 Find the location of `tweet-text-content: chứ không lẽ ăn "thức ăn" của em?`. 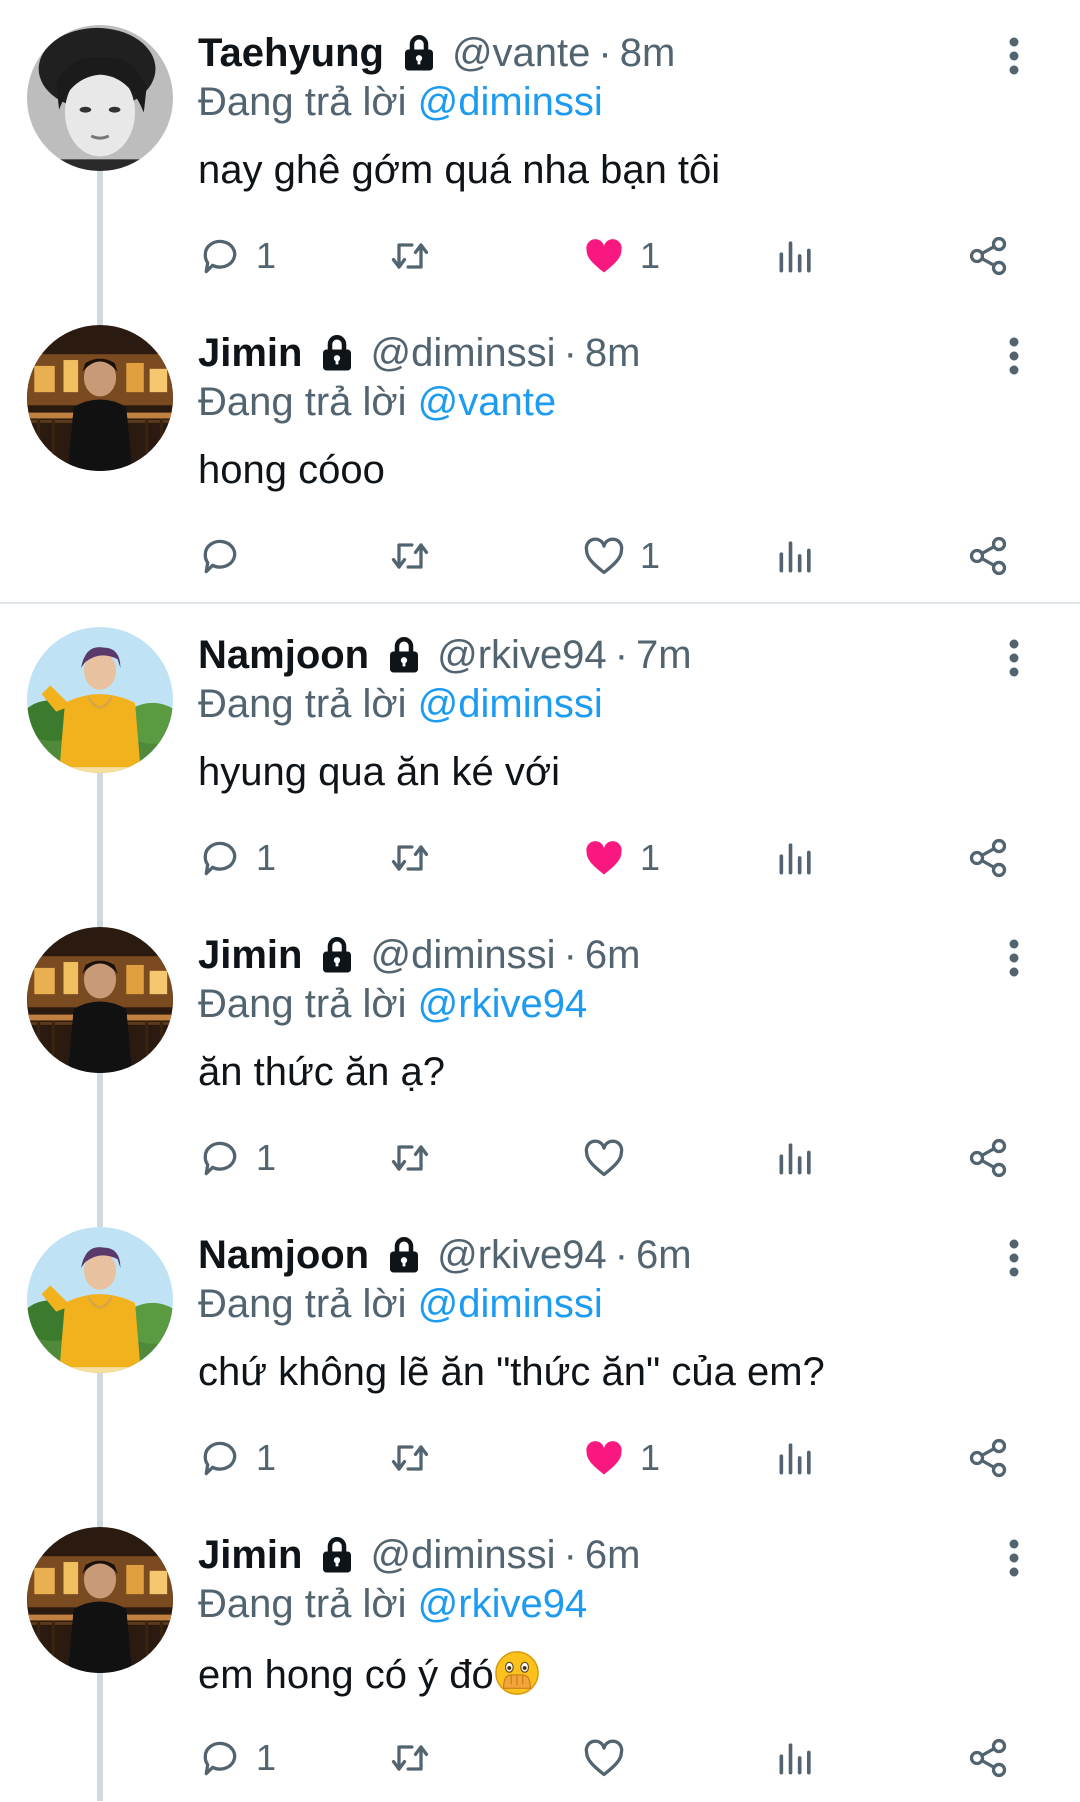

tweet-text-content: chứ không lẽ ăn "thức ăn" của em? is located at coordinates (511, 1372).